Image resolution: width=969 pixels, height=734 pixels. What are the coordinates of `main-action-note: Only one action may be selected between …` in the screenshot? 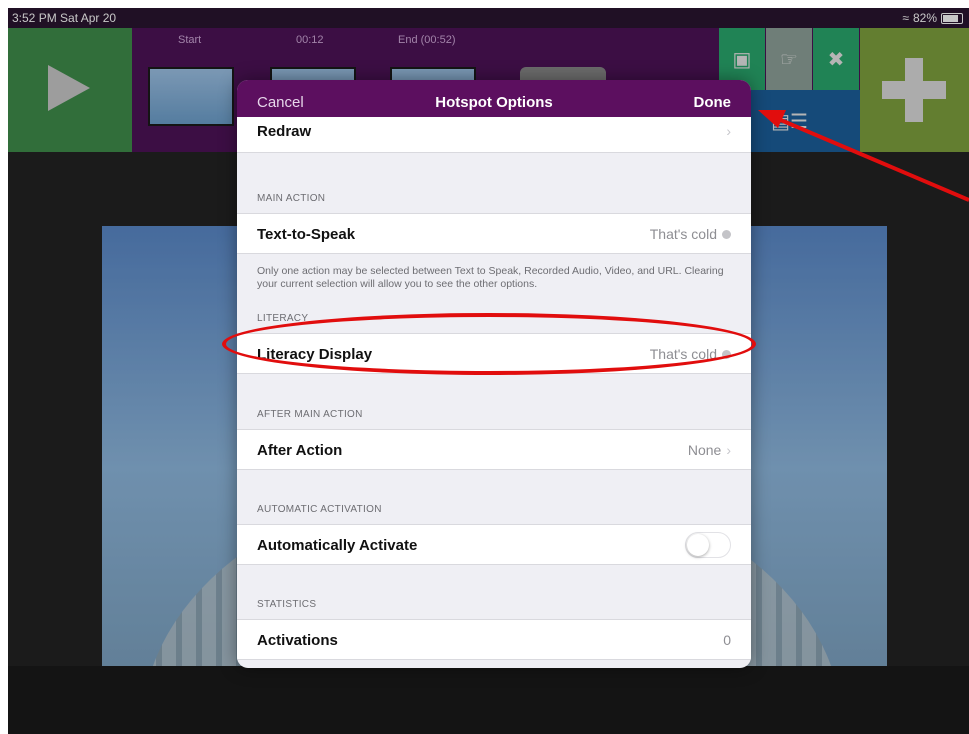 It's located at (490, 277).